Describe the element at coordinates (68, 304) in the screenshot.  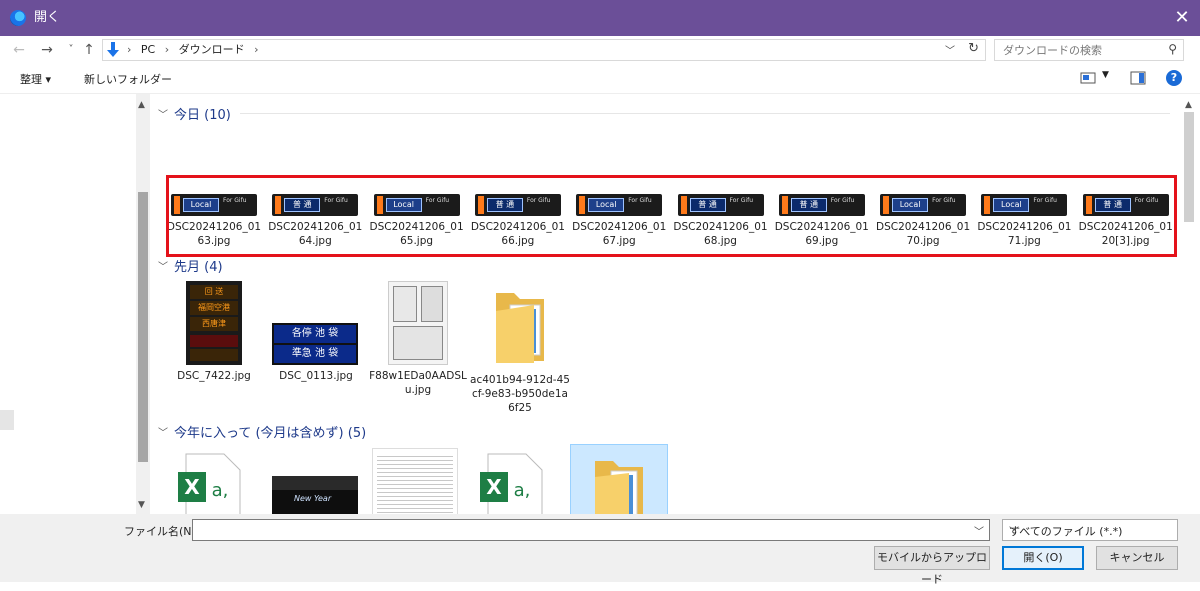
I see `navigation-pane` at that location.